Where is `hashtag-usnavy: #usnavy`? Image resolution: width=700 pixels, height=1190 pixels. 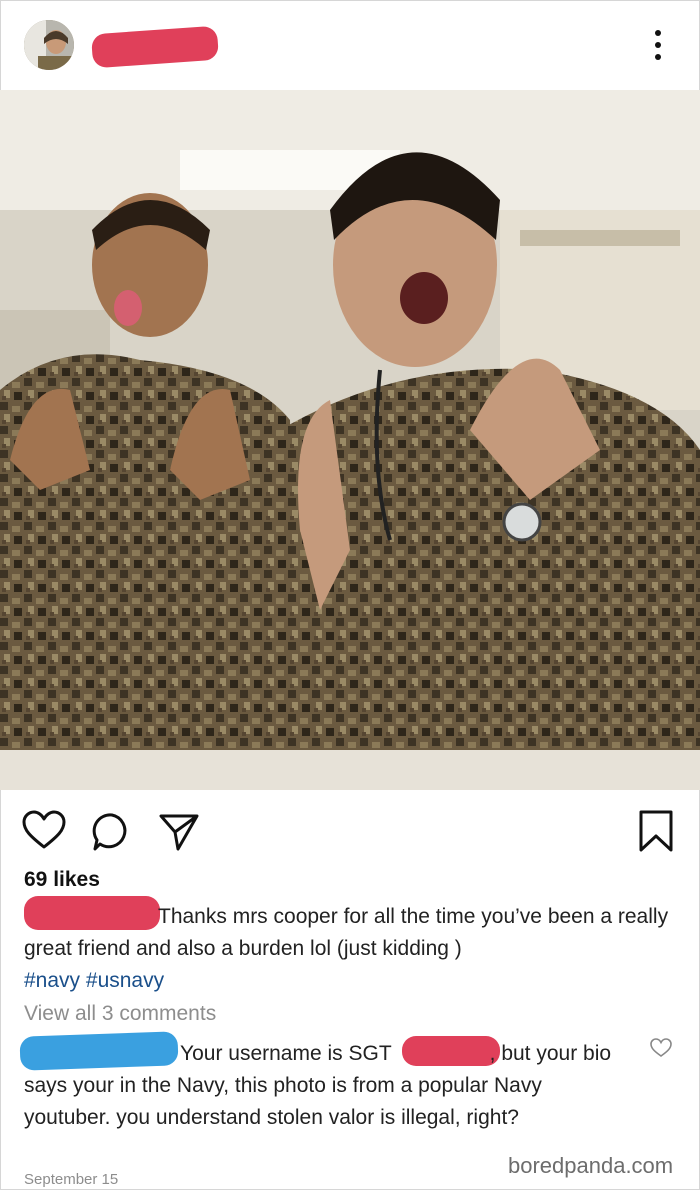
hashtag-usnavy: #usnavy is located at coordinates (125, 980).